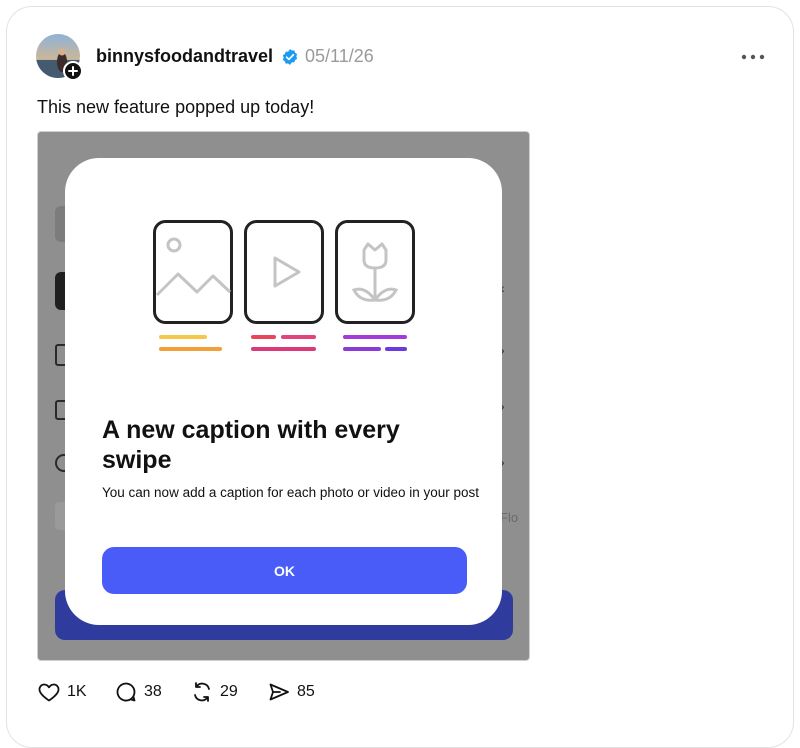 The width and height of the screenshot is (800, 748). I want to click on send-icon, so click(279, 692).